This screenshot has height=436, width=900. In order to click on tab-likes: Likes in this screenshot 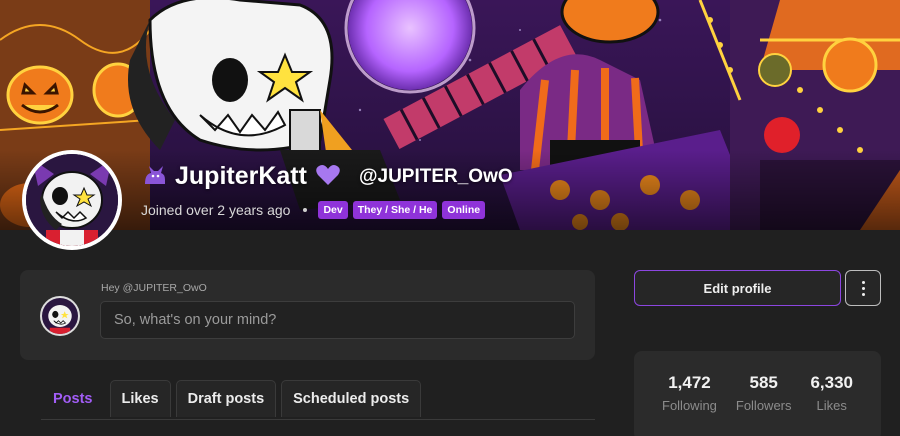, I will do `click(140, 398)`.